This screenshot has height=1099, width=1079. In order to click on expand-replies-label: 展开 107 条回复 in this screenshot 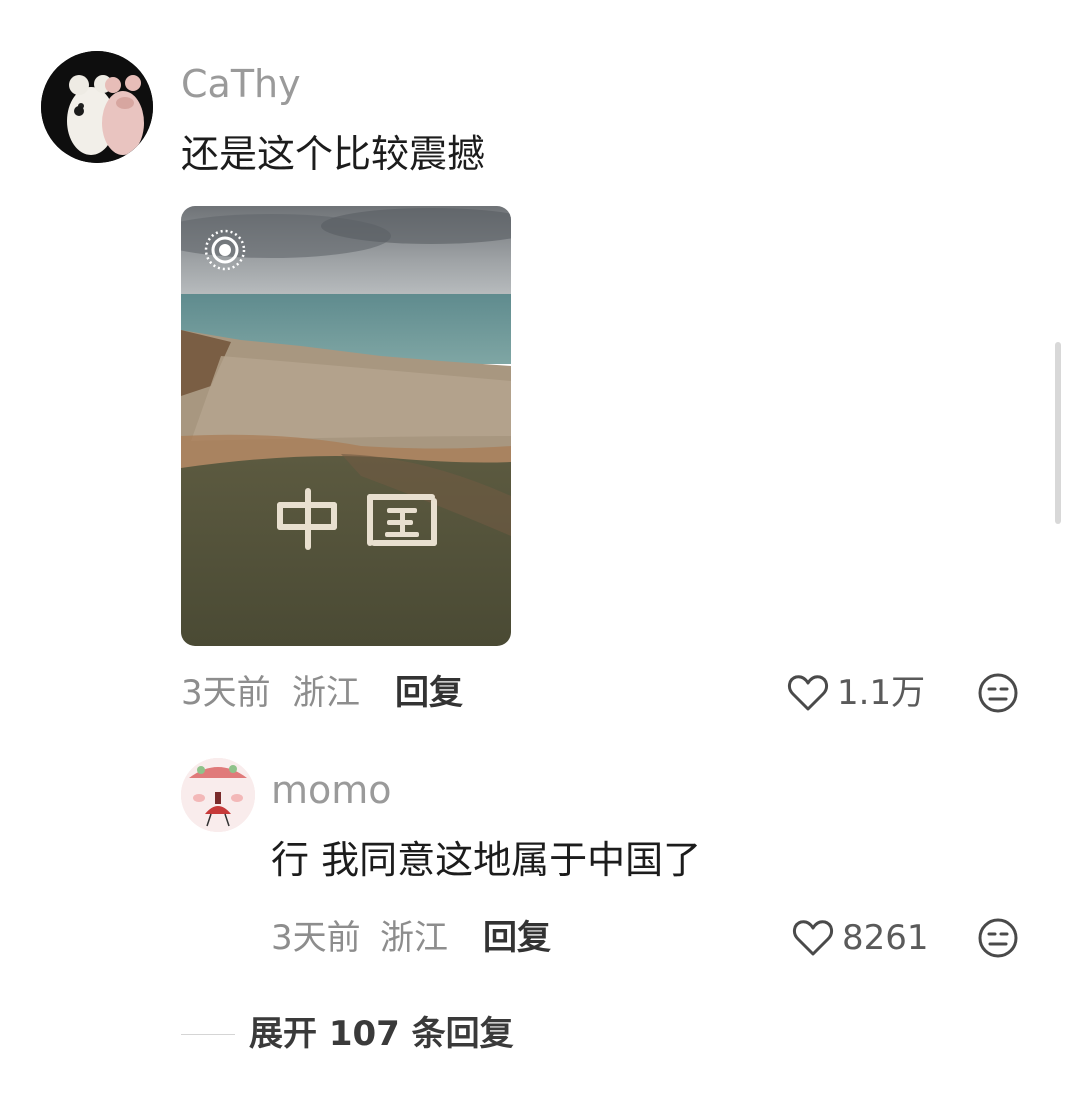, I will do `click(381, 1034)`.